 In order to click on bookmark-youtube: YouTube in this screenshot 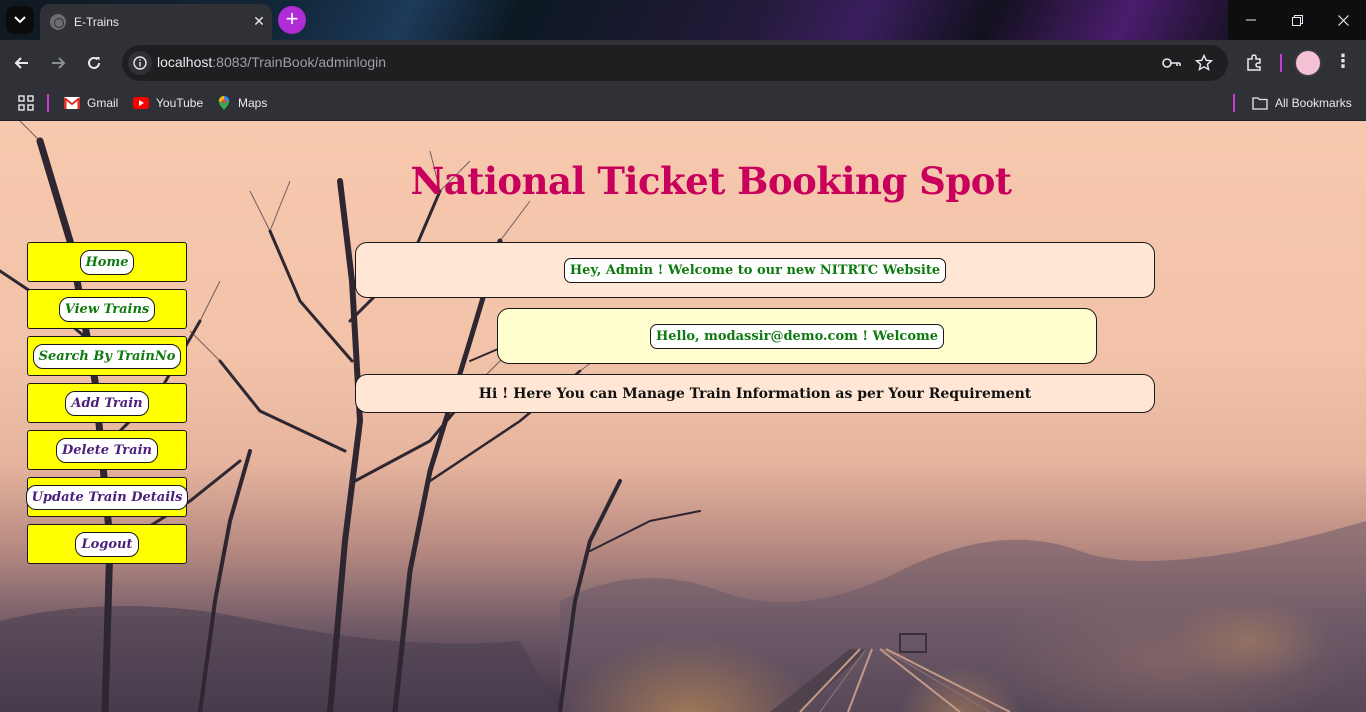, I will do `click(168, 103)`.